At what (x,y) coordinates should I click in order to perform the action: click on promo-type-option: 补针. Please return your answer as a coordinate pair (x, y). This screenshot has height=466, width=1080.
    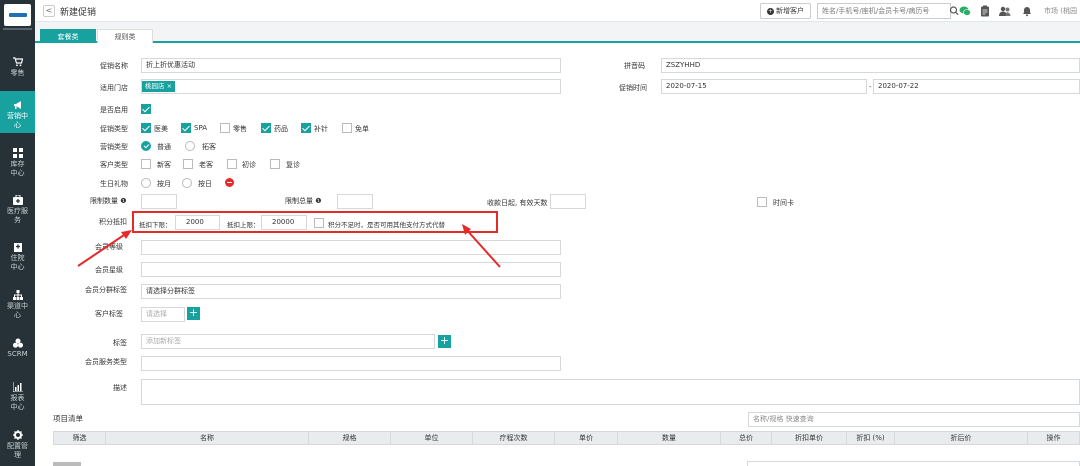
    Looking at the image, I should click on (321, 129).